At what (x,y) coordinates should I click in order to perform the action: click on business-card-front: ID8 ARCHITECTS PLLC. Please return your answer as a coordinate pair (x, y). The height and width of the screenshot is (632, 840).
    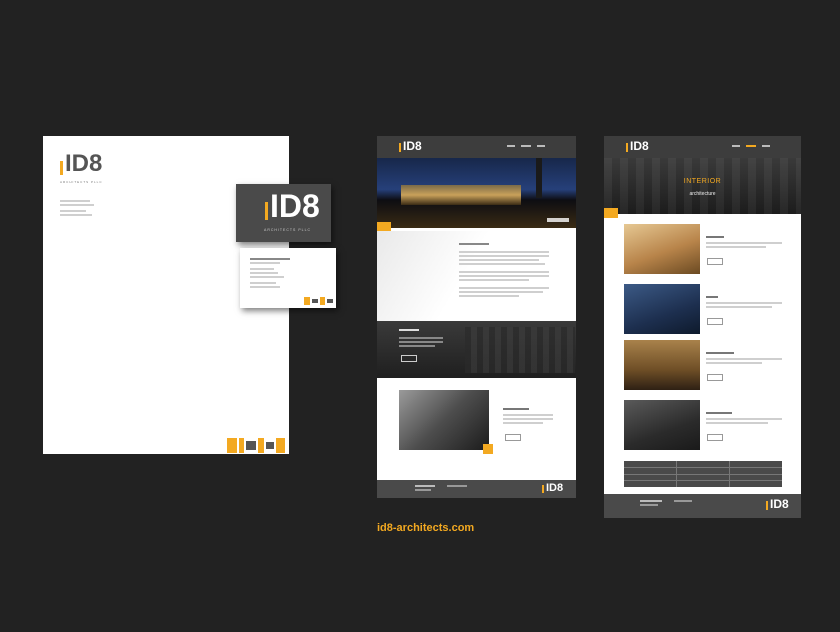
    Looking at the image, I should click on (283, 213).